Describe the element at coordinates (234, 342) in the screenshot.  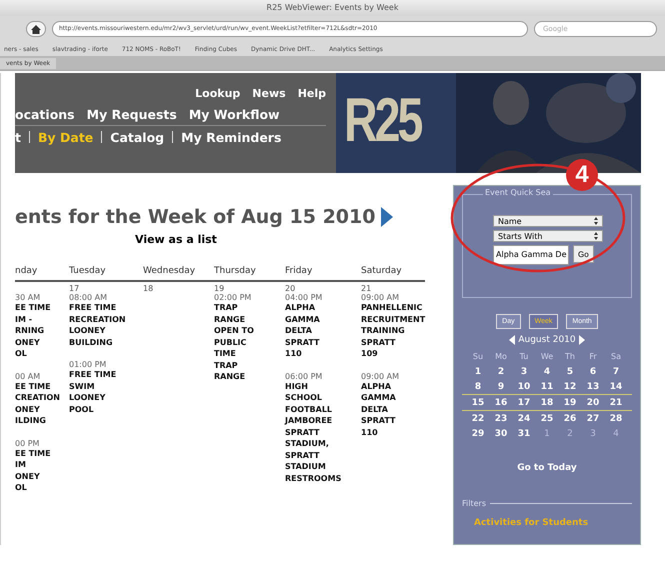
I see `event-title: TRAP RANGE OPEN TO PUBLIC TIME TRAP RANGE` at that location.